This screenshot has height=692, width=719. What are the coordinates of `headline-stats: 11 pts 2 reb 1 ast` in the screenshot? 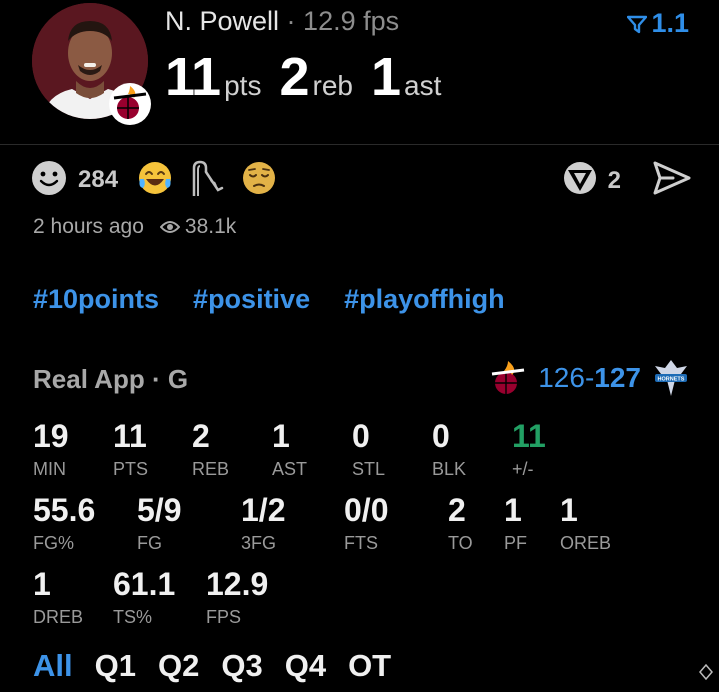 It's located at (312, 77).